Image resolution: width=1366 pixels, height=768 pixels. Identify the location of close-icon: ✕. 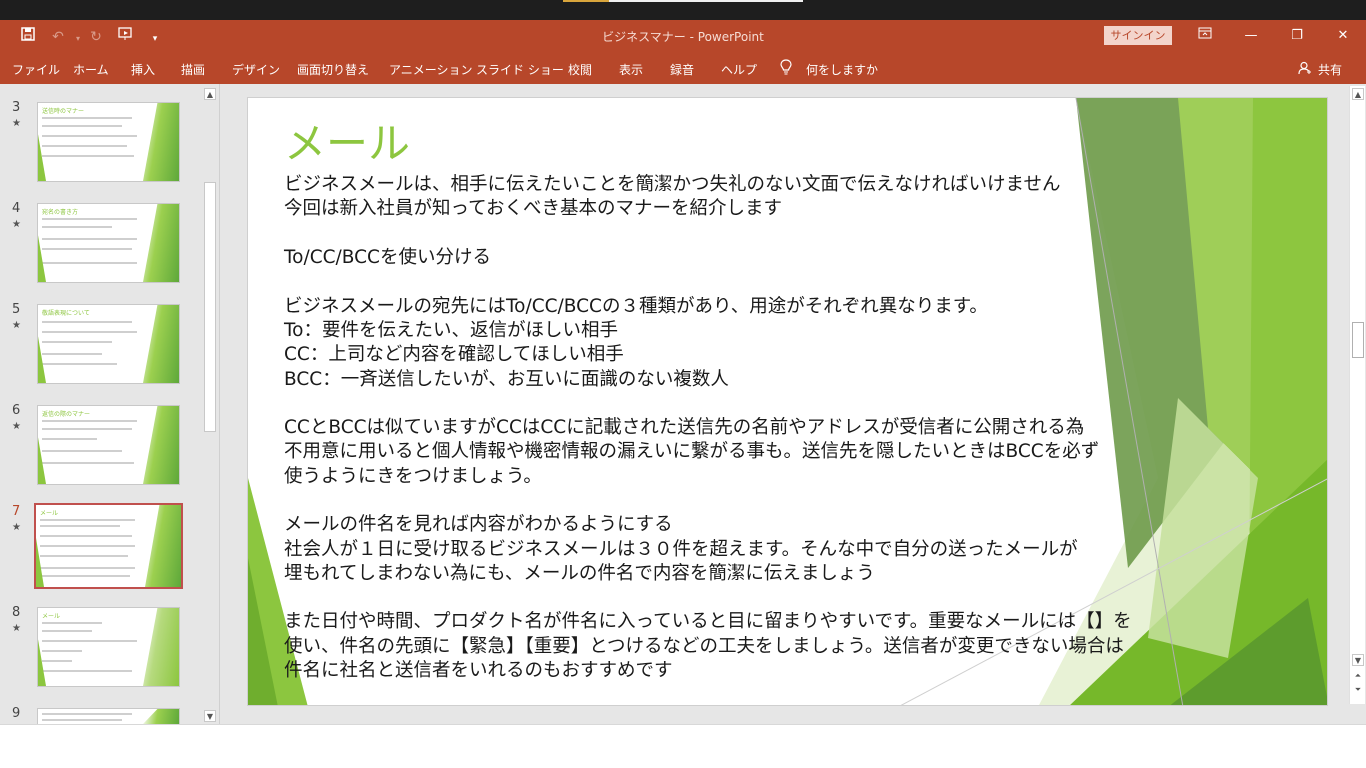
(1343, 36).